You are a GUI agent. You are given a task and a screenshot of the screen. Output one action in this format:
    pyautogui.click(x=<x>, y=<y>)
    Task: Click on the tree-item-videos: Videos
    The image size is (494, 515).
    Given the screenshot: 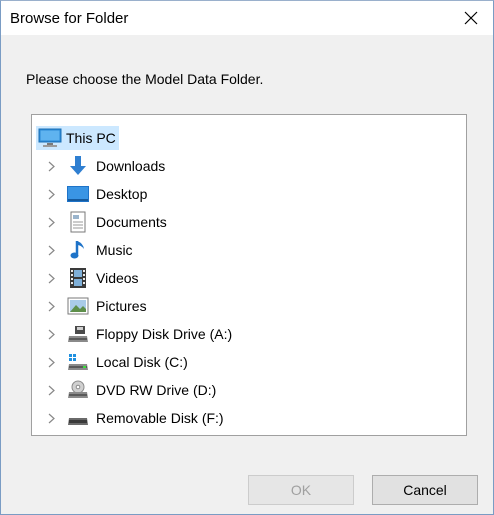 What is the action you would take?
    pyautogui.click(x=92, y=278)
    